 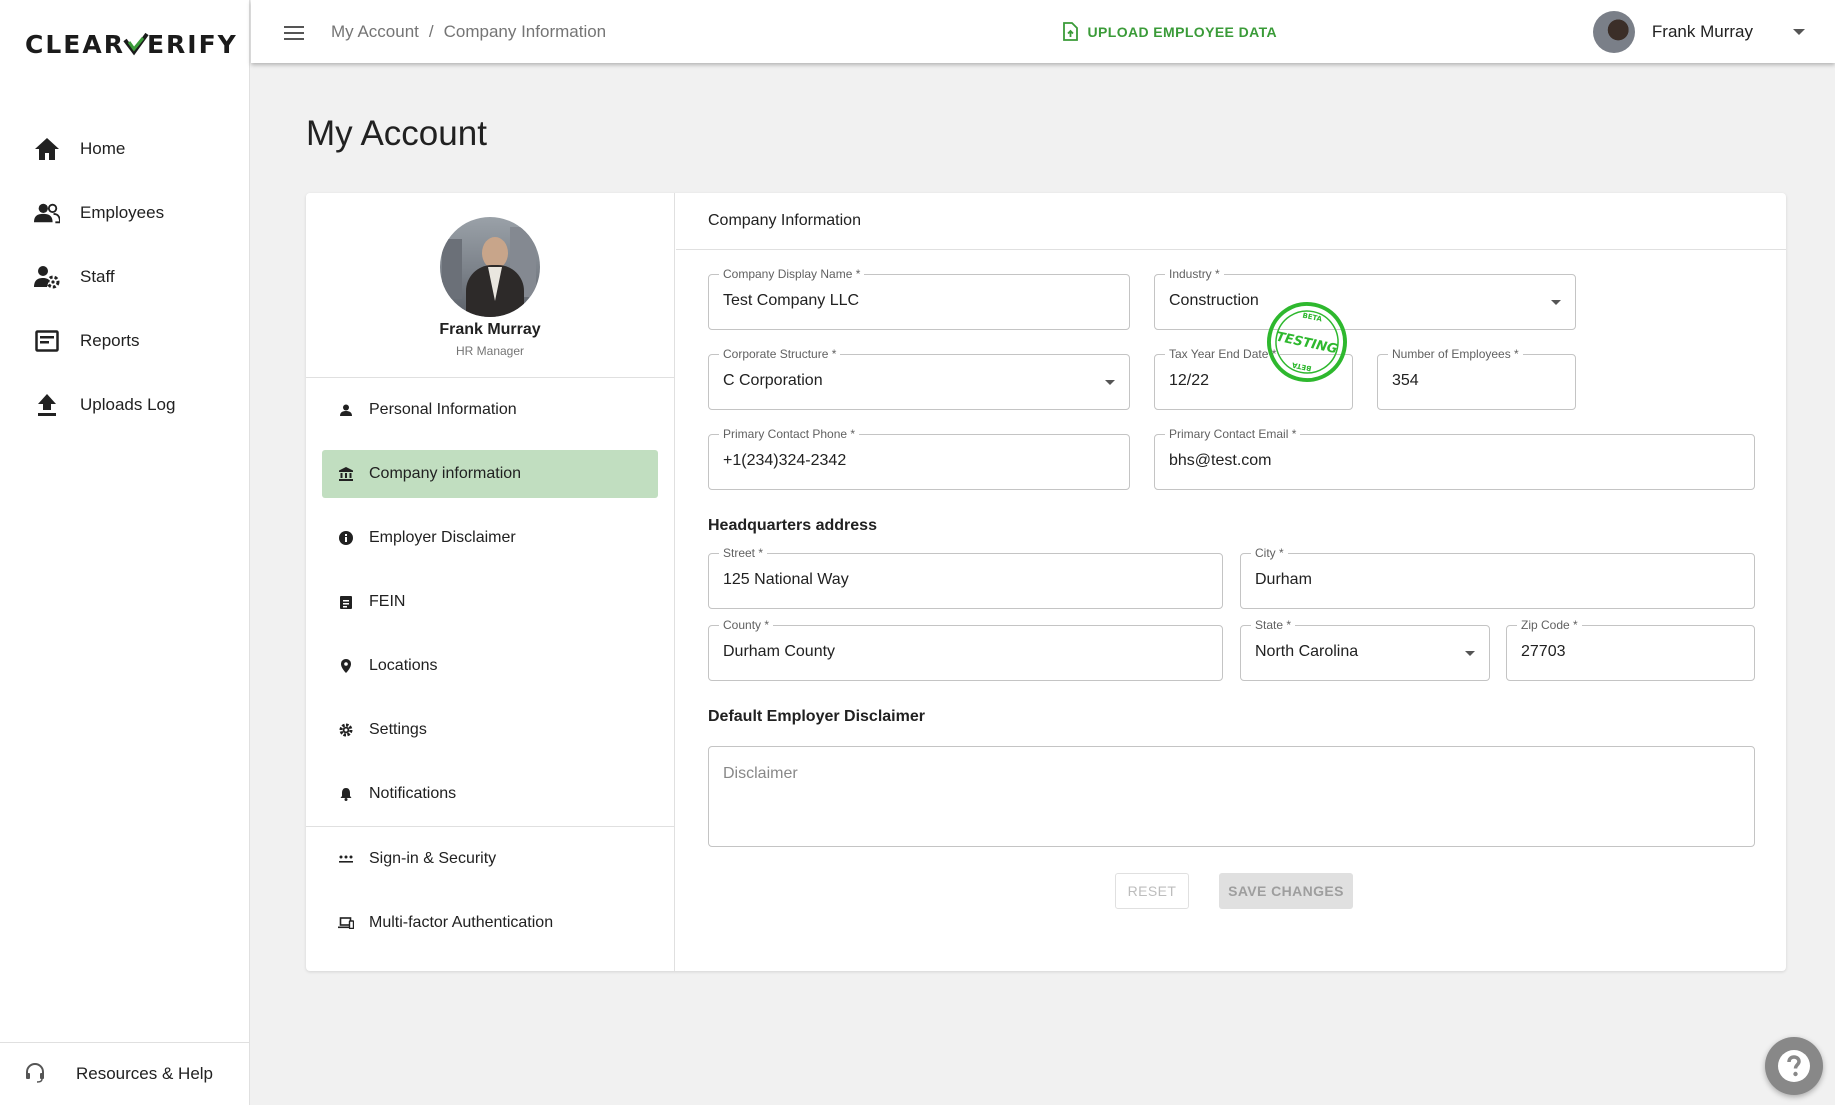 I want to click on logo-text-right: ERIFY, so click(x=192, y=44).